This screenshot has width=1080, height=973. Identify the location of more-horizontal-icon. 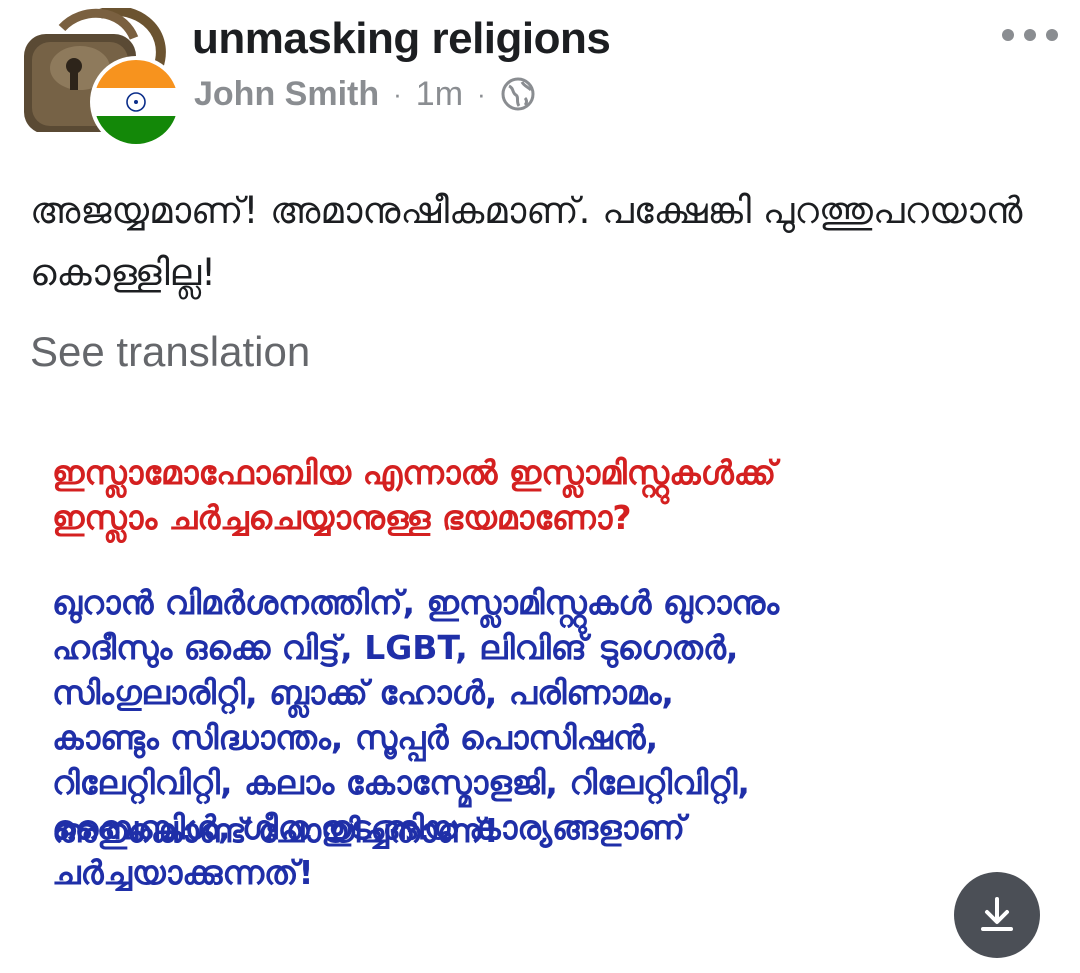
(1008, 35).